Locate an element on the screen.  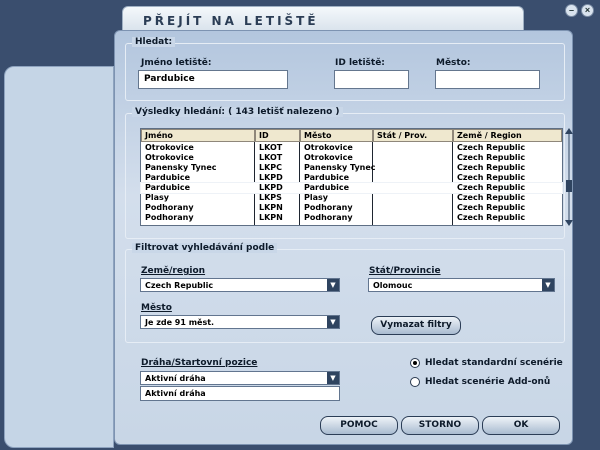
airport-id-label: ID letiště: is located at coordinates (360, 63).